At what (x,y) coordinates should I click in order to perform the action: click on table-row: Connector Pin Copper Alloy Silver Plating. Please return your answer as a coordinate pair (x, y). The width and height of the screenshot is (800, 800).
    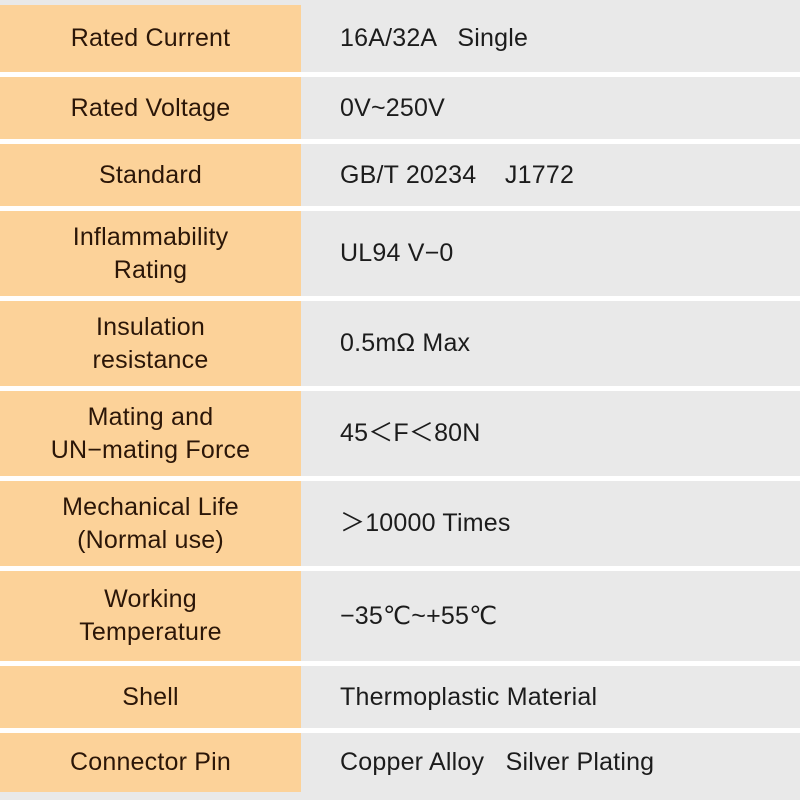
    Looking at the image, I should click on (400, 760).